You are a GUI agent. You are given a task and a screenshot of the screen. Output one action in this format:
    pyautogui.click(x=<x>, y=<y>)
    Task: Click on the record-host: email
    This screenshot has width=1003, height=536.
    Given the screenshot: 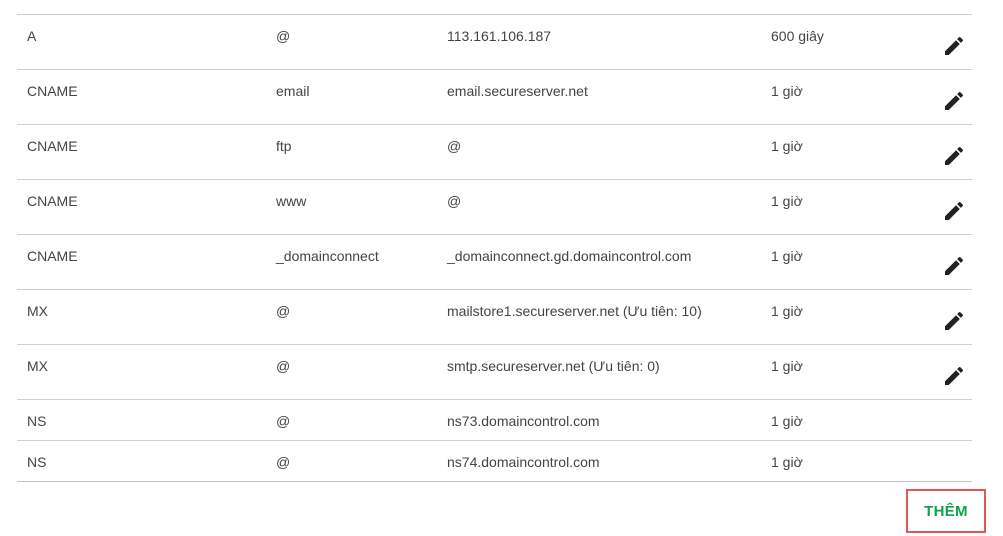 What is the action you would take?
    pyautogui.click(x=293, y=91)
    